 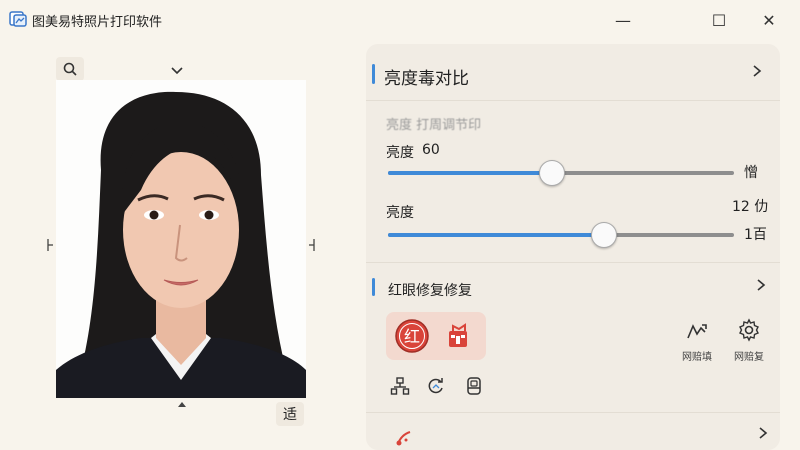 I want to click on redeye-tool-button: 红, so click(x=412, y=336).